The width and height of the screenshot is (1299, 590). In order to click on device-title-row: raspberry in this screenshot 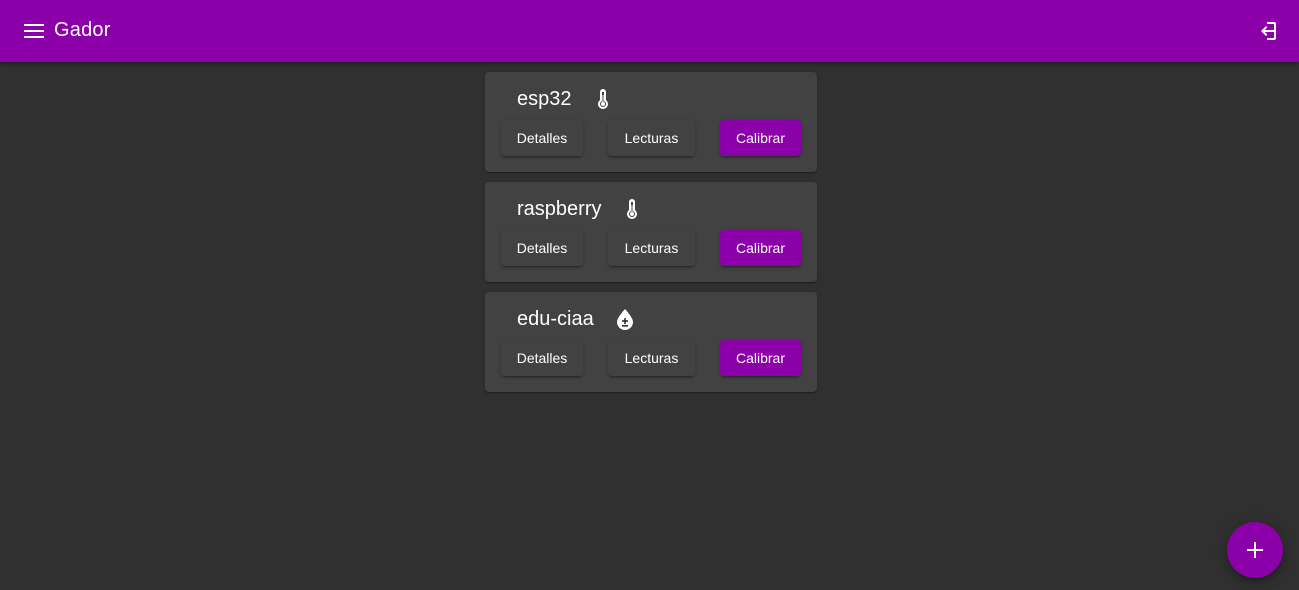, I will do `click(580, 209)`.